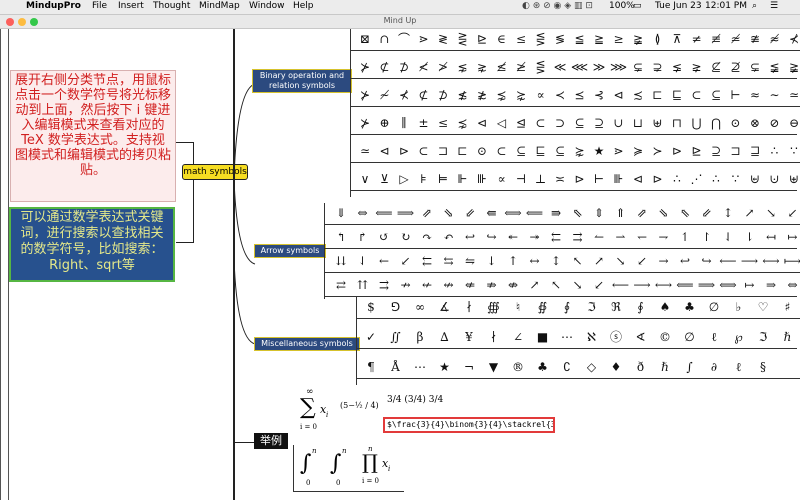 The width and height of the screenshot is (800, 500). Describe the element at coordinates (638, 179) in the screenshot. I see `math-symbol-item: ⊲` at that location.